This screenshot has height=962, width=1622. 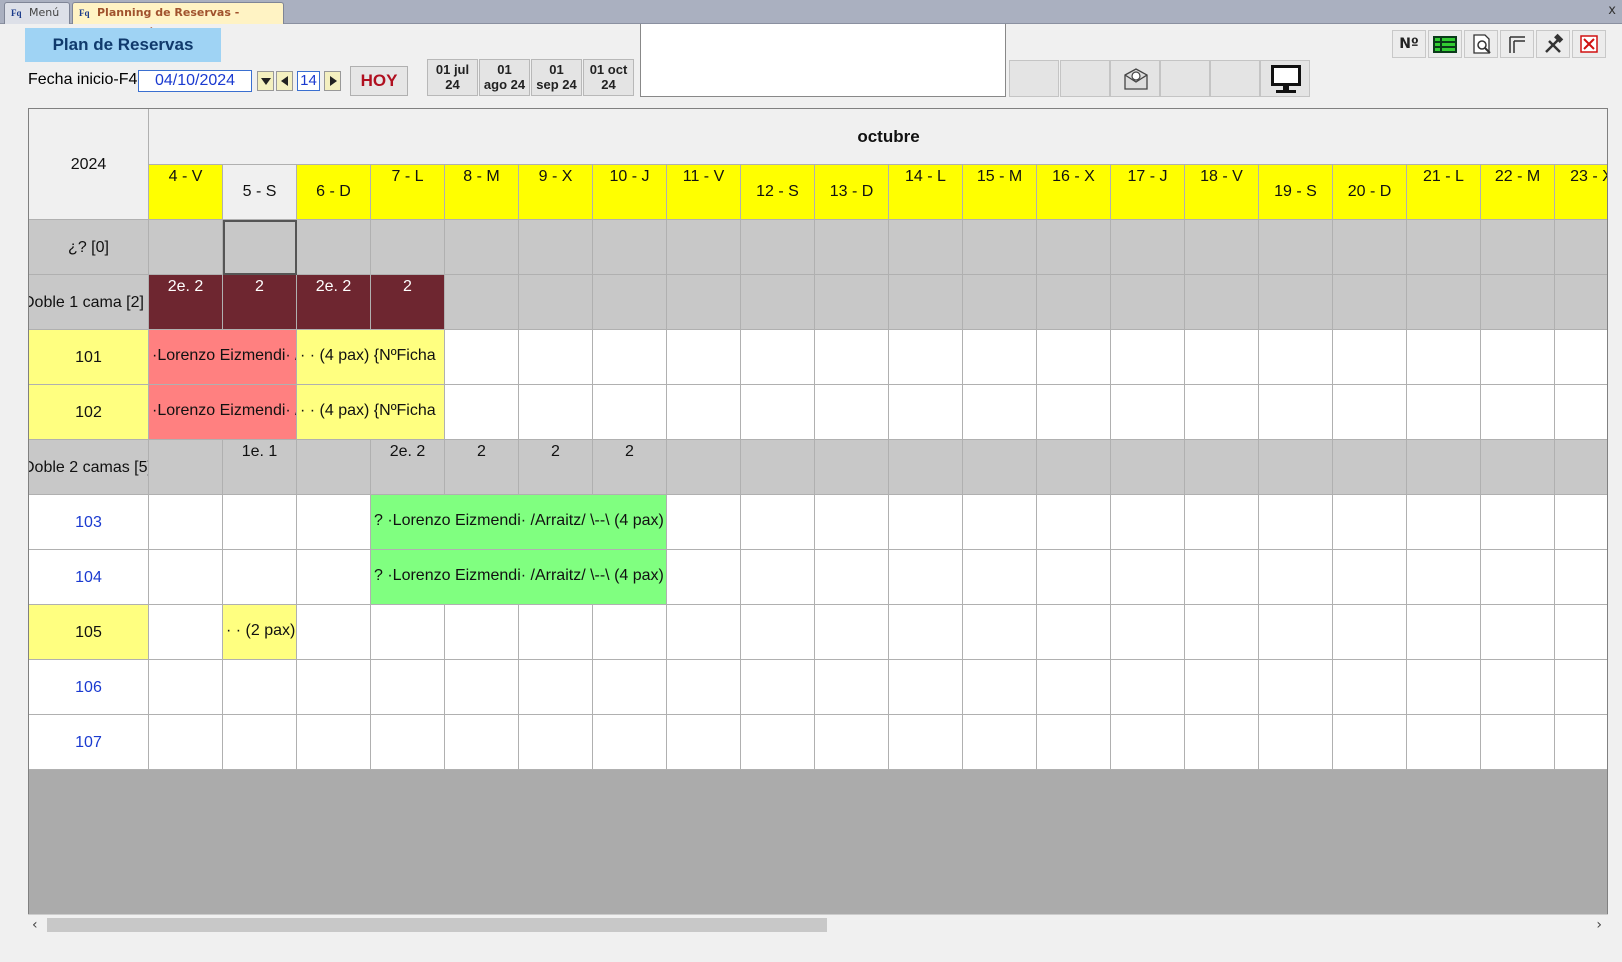 I want to click on prev-day-button, so click(x=284, y=81).